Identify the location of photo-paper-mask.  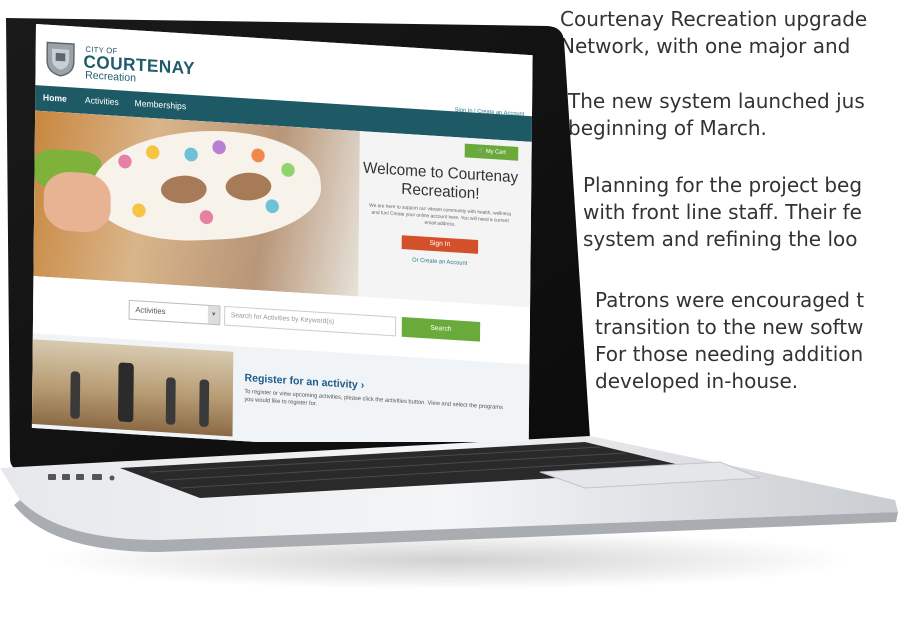
(206, 185).